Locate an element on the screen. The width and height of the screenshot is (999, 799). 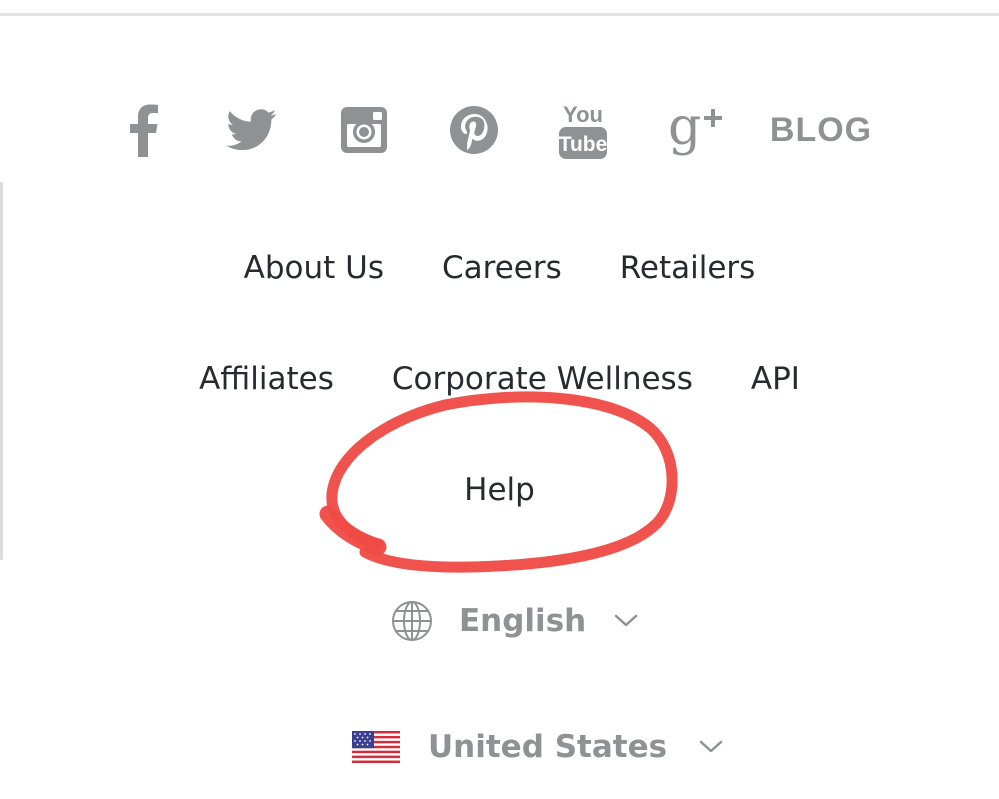
footer-nav-row-1: About Us Careers Retailers is located at coordinates (499, 268).